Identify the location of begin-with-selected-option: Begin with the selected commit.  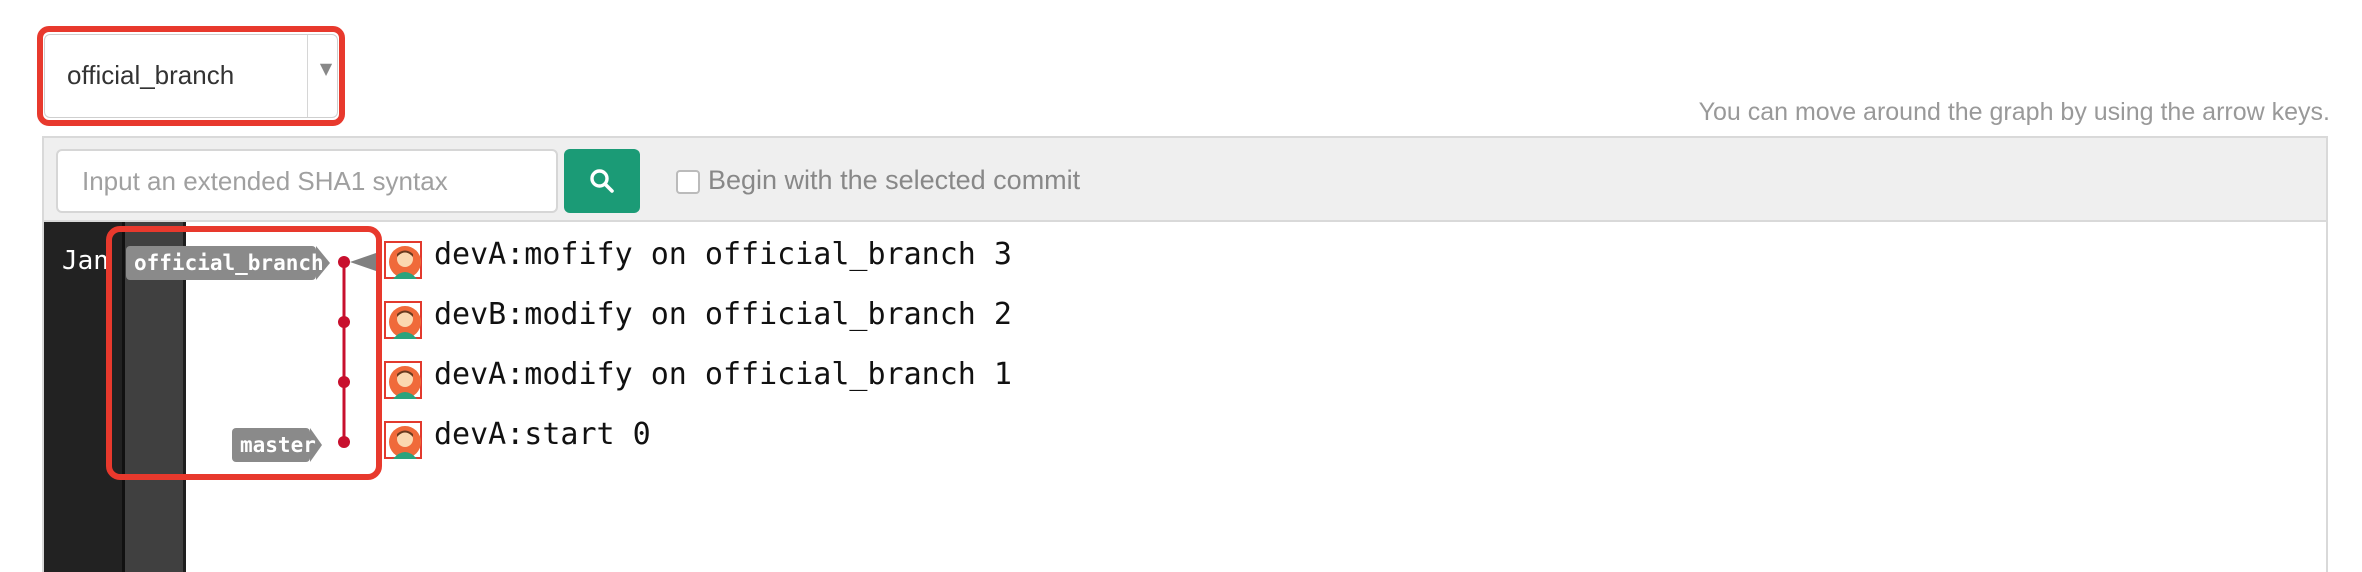
(878, 180).